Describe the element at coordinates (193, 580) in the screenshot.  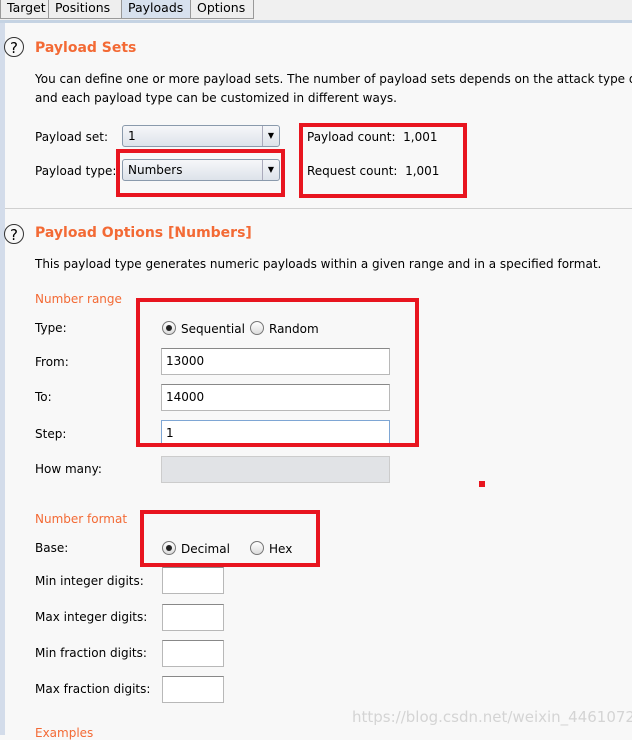
I see `min-integer-input` at that location.